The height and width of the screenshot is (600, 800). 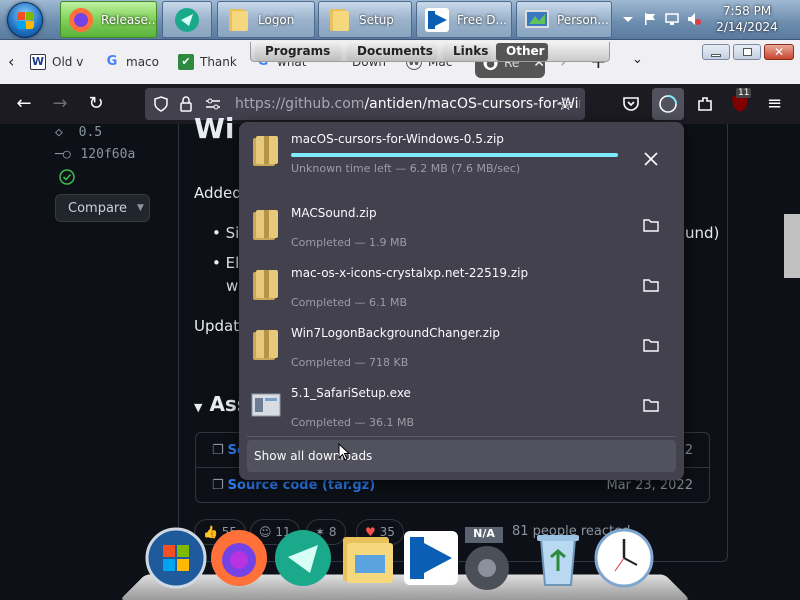 What do you see at coordinates (176, 558) in the screenshot?
I see `dock-windows-start-icon` at bounding box center [176, 558].